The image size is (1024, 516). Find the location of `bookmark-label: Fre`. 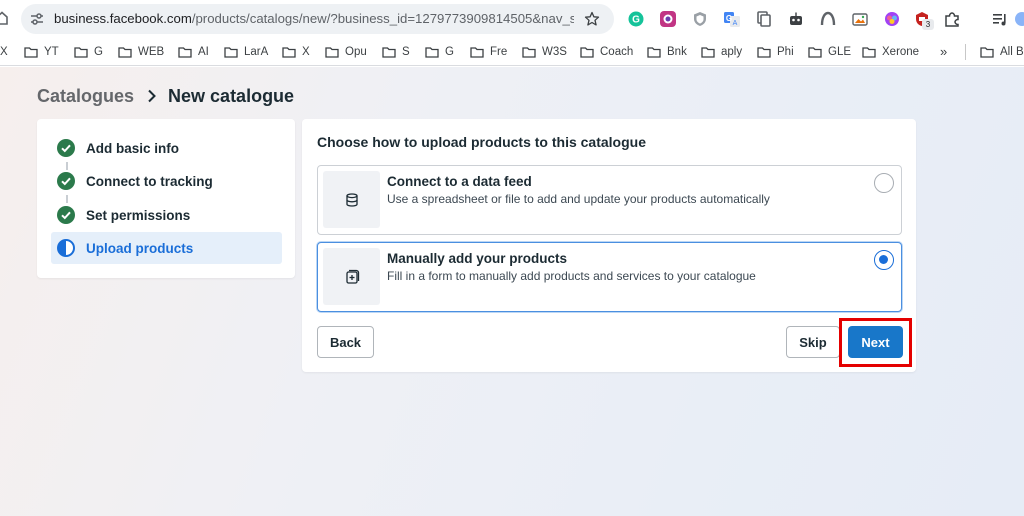

bookmark-label: Fre is located at coordinates (499, 52).